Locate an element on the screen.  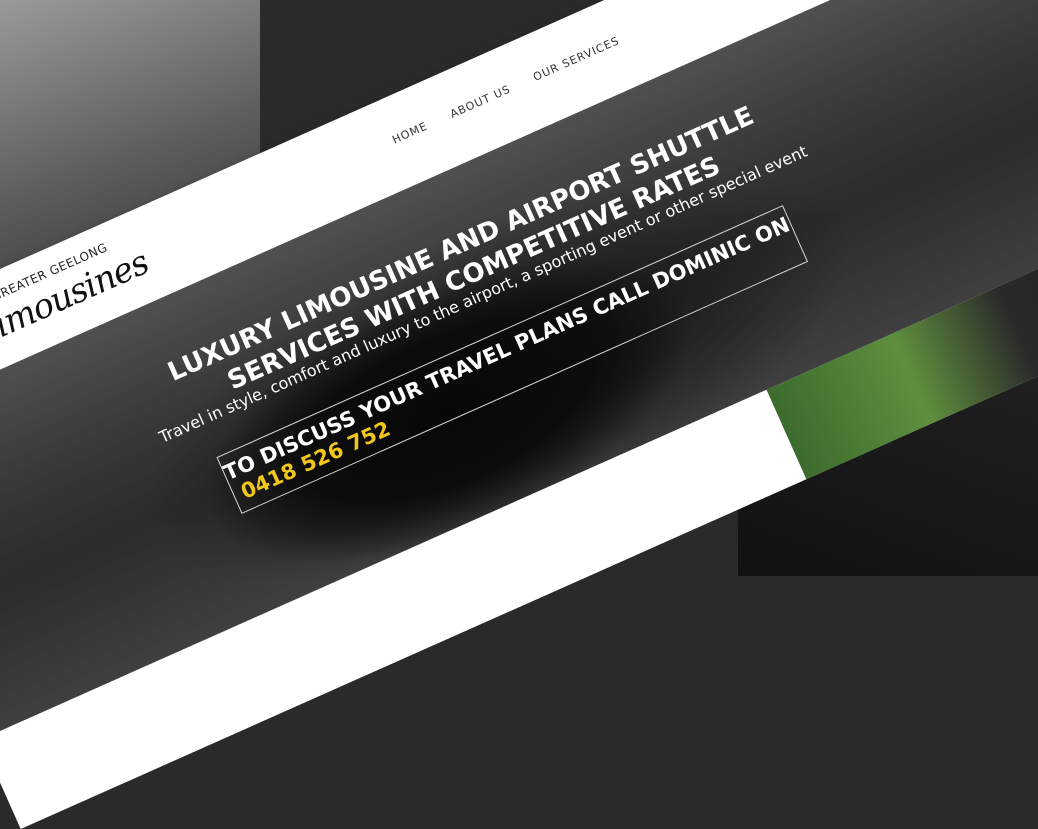
nav-item-about-us: ABOUT US is located at coordinates (480, 102).